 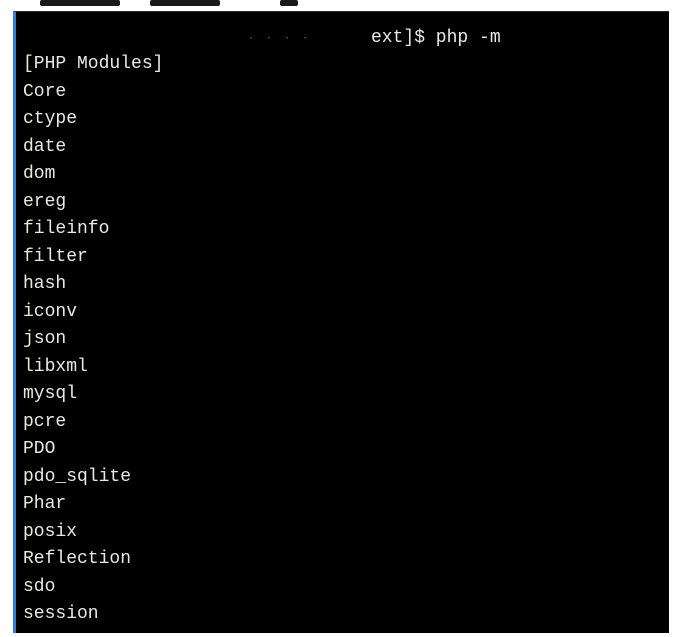 What do you see at coordinates (45, 91) in the screenshot?
I see `module-item: Core` at bounding box center [45, 91].